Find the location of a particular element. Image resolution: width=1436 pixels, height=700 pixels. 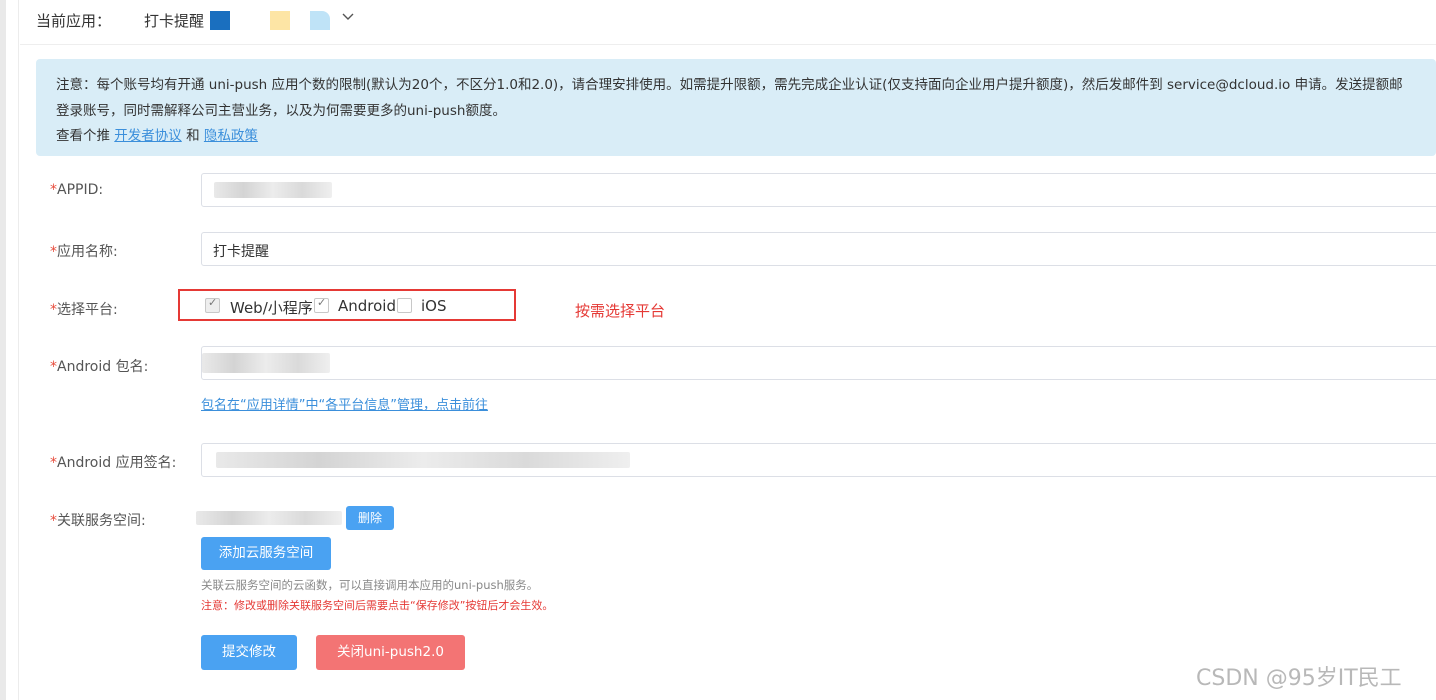

delete-cloud-space-button: 删除 is located at coordinates (370, 518).